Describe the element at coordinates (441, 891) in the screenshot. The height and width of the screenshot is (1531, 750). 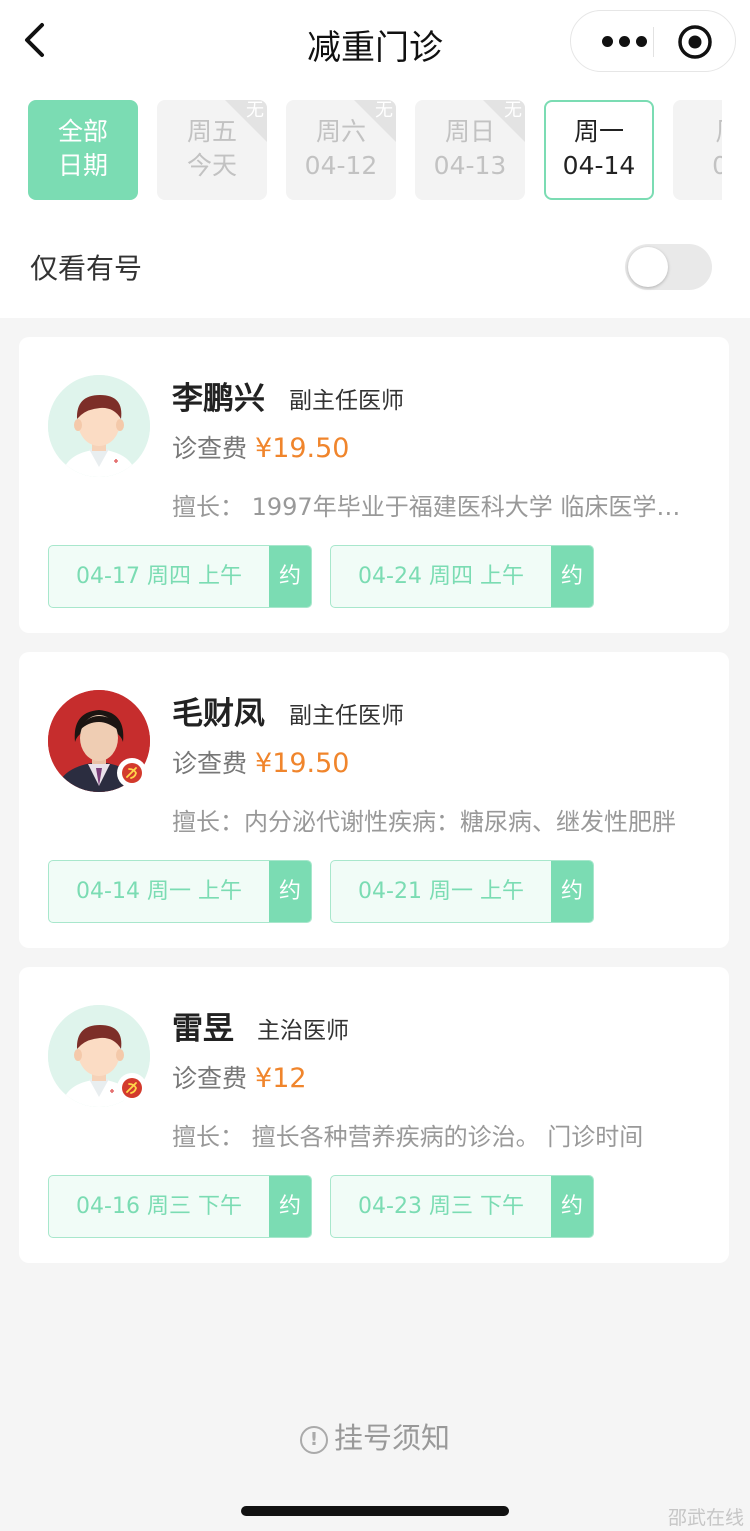
I see `slot-time: 04-21 周一 上午` at that location.